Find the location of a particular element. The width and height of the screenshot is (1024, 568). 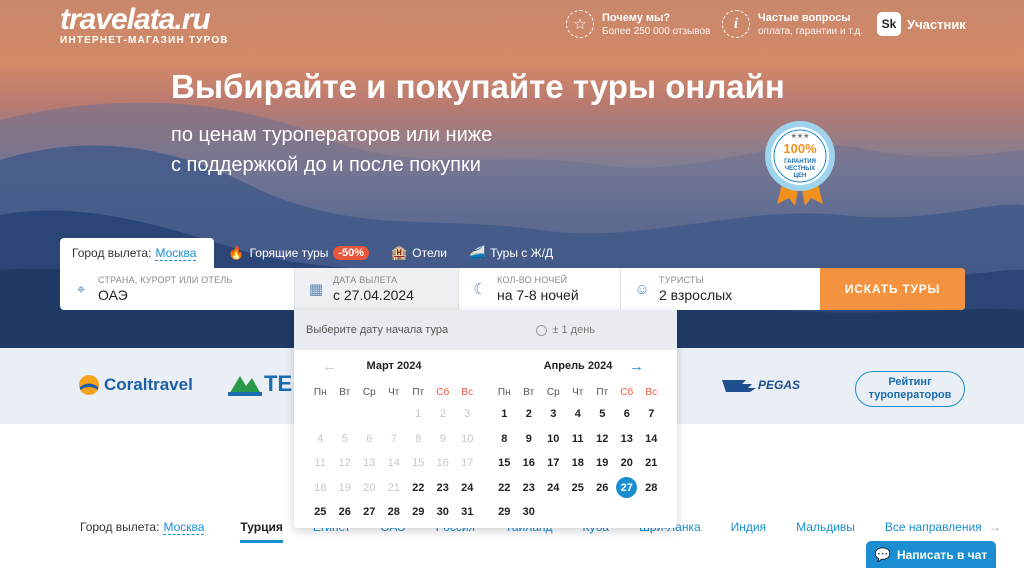

operator-pegas: PEGAS is located at coordinates (761, 385).